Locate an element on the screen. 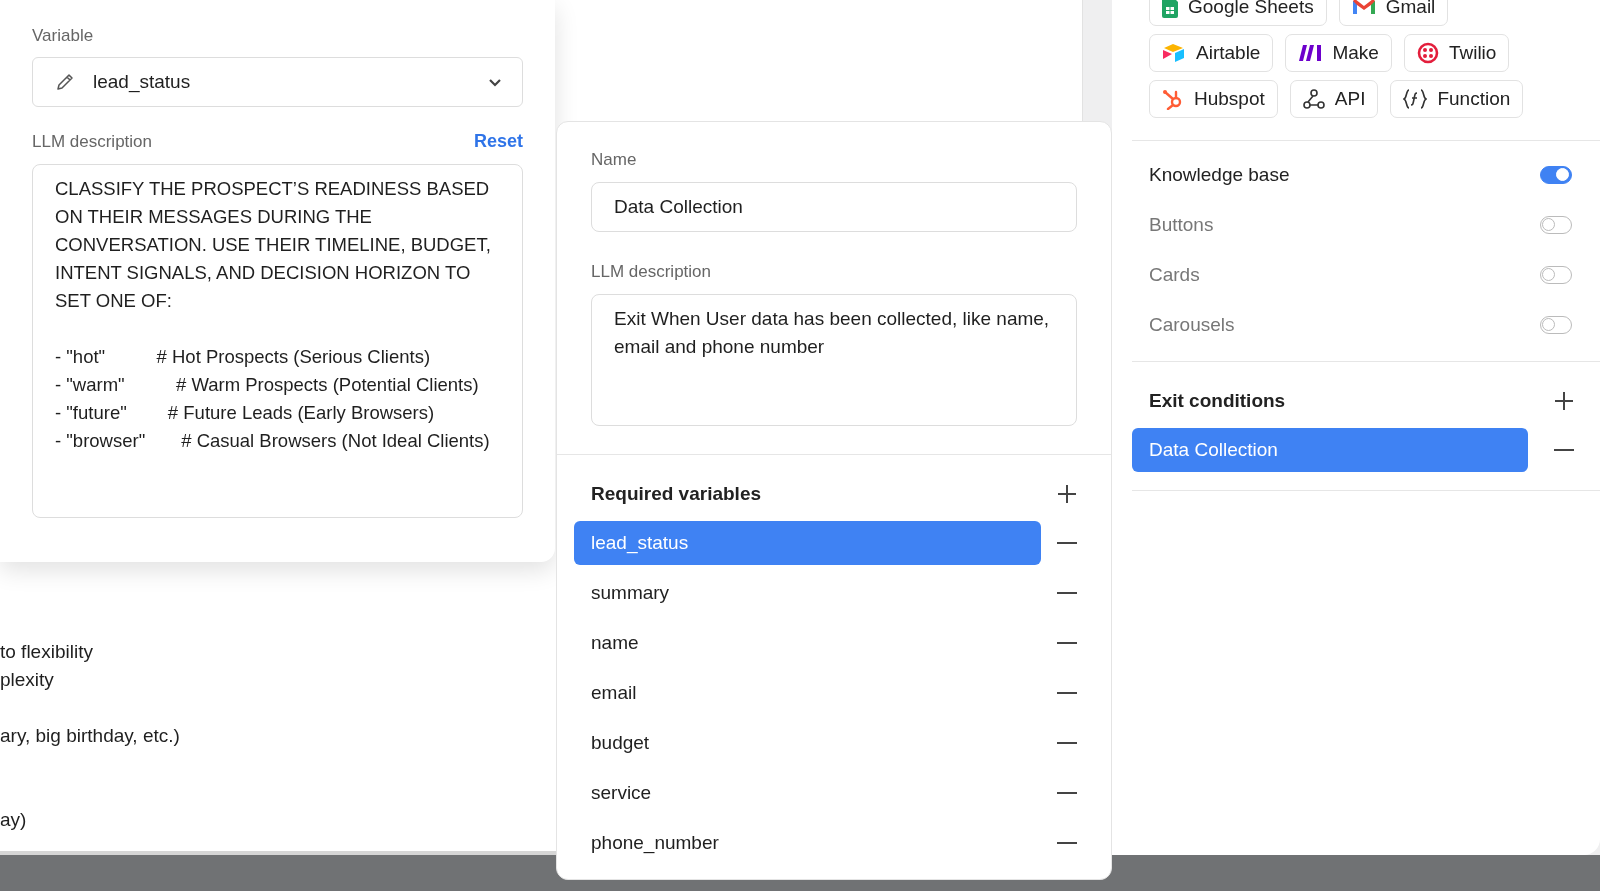 The image size is (1600, 891). field-label: Variable is located at coordinates (63, 36).